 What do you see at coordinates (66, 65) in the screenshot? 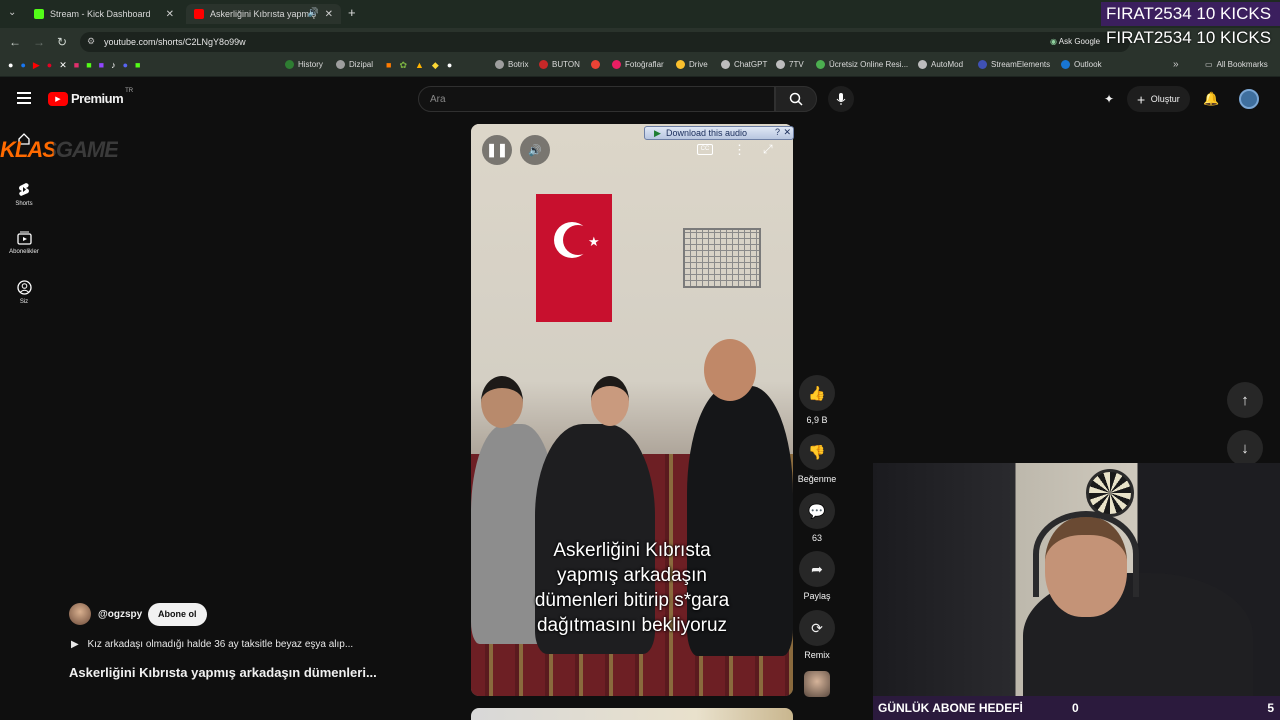
I see `x-icon: ✕` at bounding box center [66, 65].